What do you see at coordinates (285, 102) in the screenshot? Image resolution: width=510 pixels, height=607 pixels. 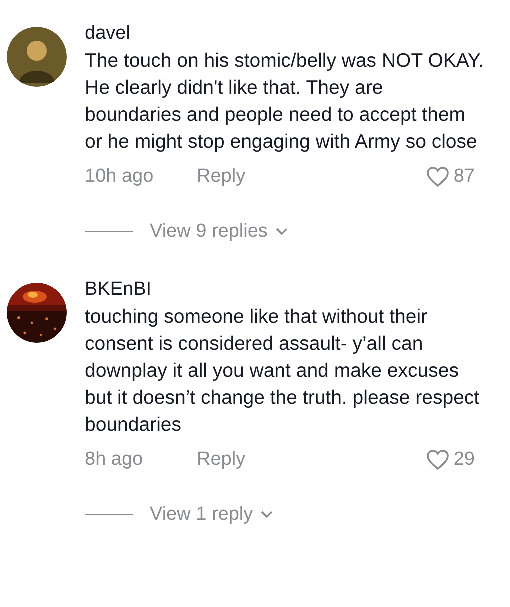 I see `comment-text: The touch on his stomic/belly was NOT OKAY. He clearly didn't like that. They are boundaries and people need to accept them or he might stop engaging with Army so close` at bounding box center [285, 102].